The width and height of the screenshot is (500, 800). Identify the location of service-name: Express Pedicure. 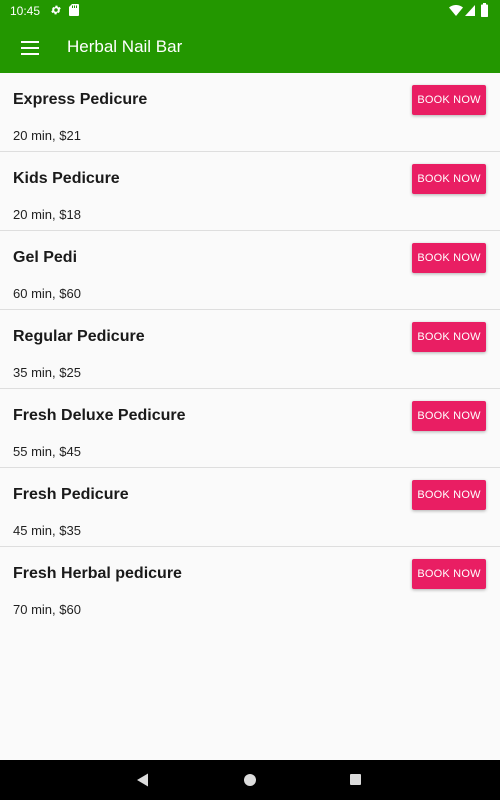
(80, 99).